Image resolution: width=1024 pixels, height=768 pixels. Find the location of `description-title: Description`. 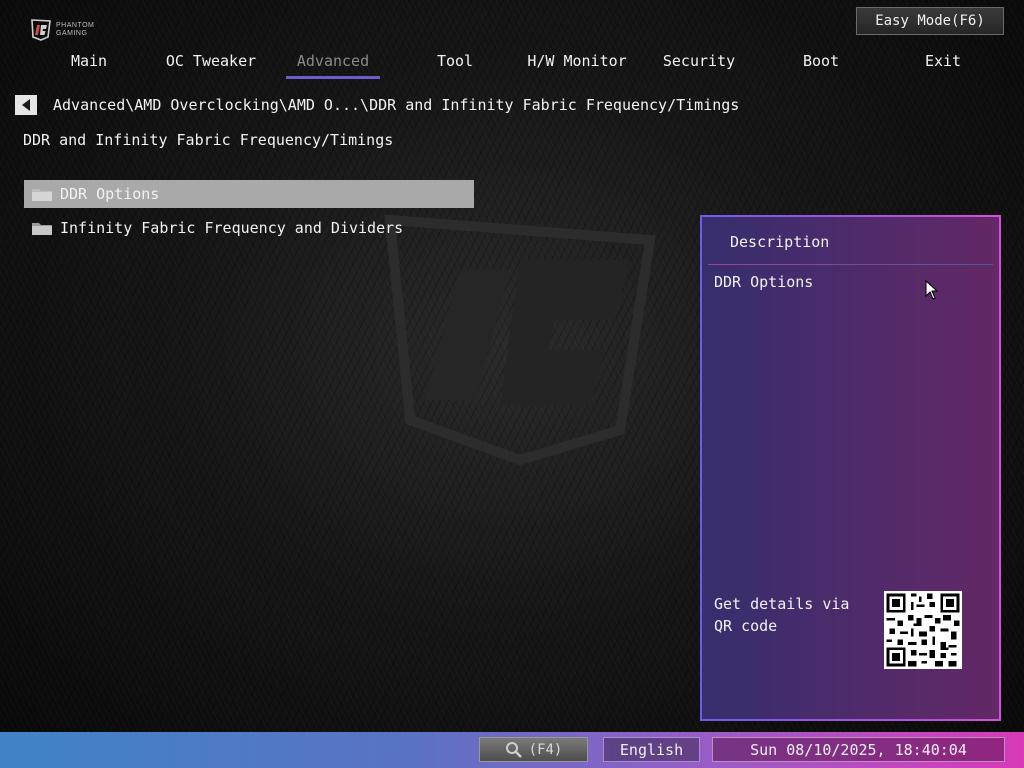

description-title: Description is located at coordinates (780, 242).